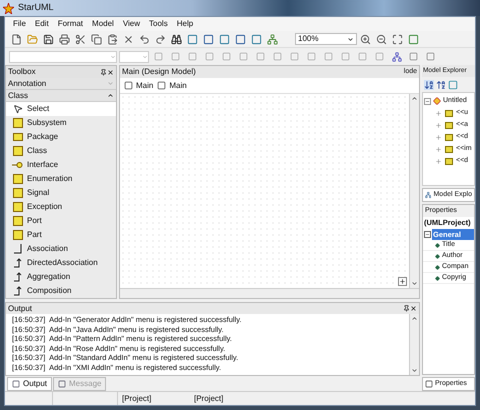 The image size is (480, 410). What do you see at coordinates (185, 24) in the screenshot?
I see `menu-item: Help` at bounding box center [185, 24].